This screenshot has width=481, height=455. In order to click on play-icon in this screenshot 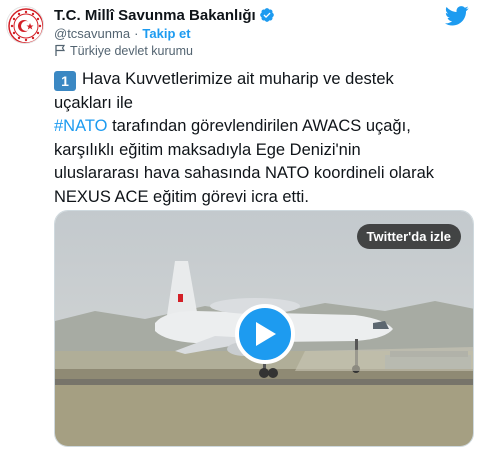, I will do `click(266, 334)`.